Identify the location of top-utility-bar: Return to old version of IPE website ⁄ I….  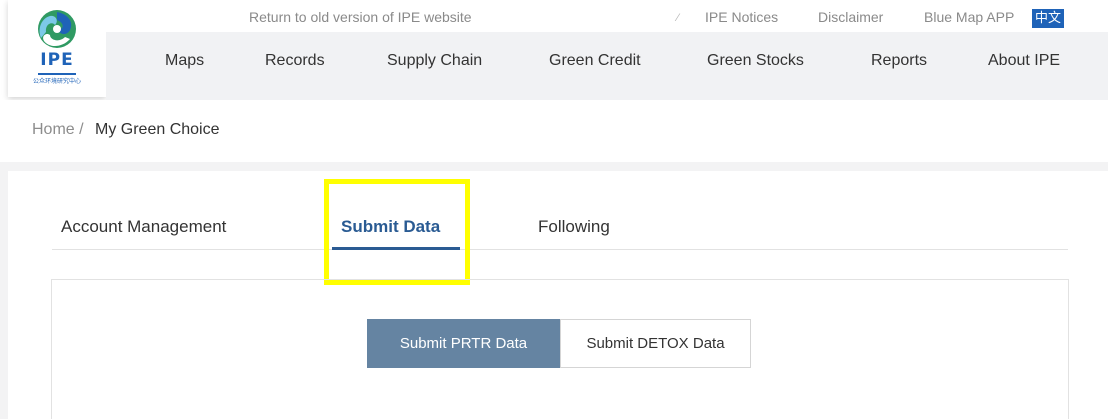
(607, 16).